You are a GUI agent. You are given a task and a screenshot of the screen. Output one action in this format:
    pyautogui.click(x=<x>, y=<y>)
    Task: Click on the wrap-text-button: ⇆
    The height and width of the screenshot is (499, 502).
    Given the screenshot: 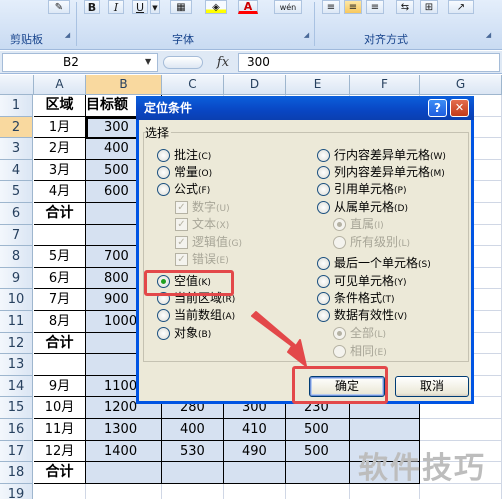 What is the action you would take?
    pyautogui.click(x=405, y=7)
    